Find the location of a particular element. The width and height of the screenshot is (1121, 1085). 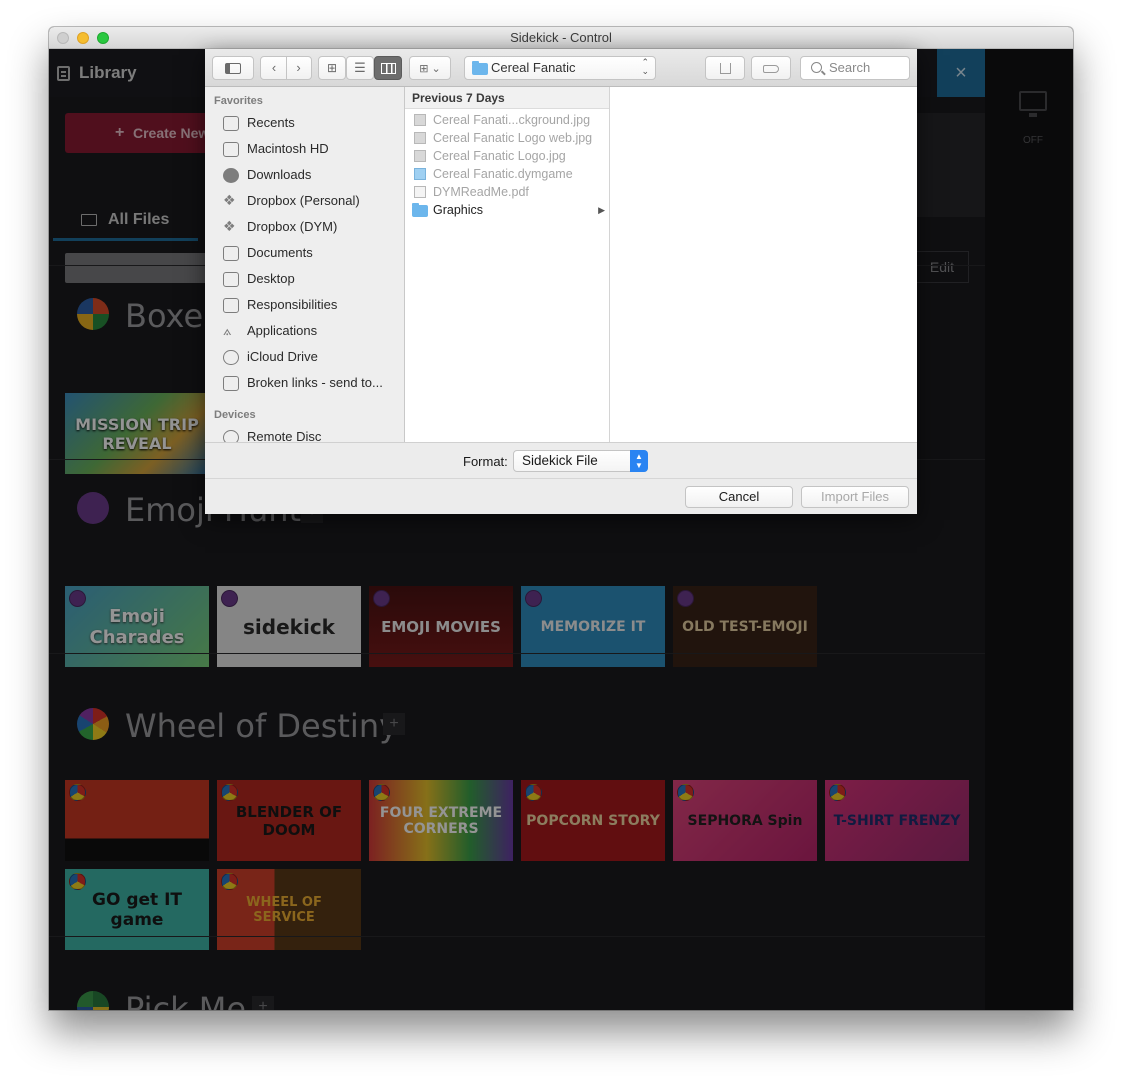

title-bar: Sidekick - Control is located at coordinates (561, 38).